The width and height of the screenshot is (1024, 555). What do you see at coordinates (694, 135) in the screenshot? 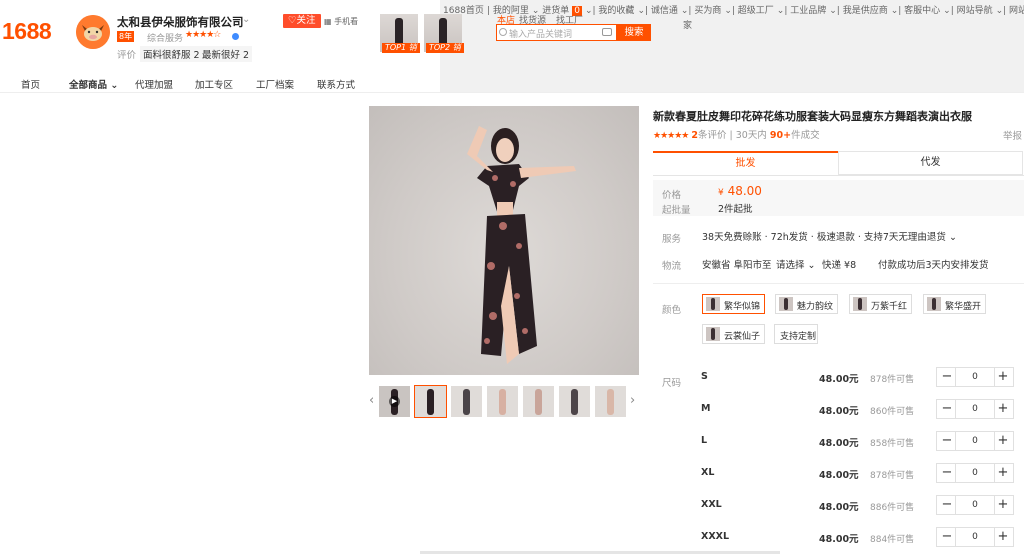
I see `review-count: 2` at bounding box center [694, 135].